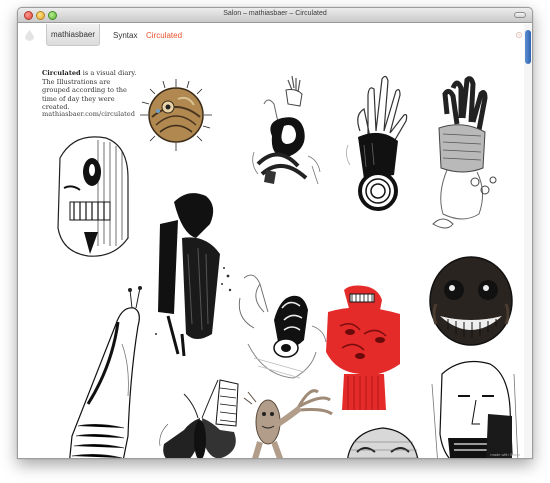  I want to click on dancing-figure-drawing, so click(288, 421).